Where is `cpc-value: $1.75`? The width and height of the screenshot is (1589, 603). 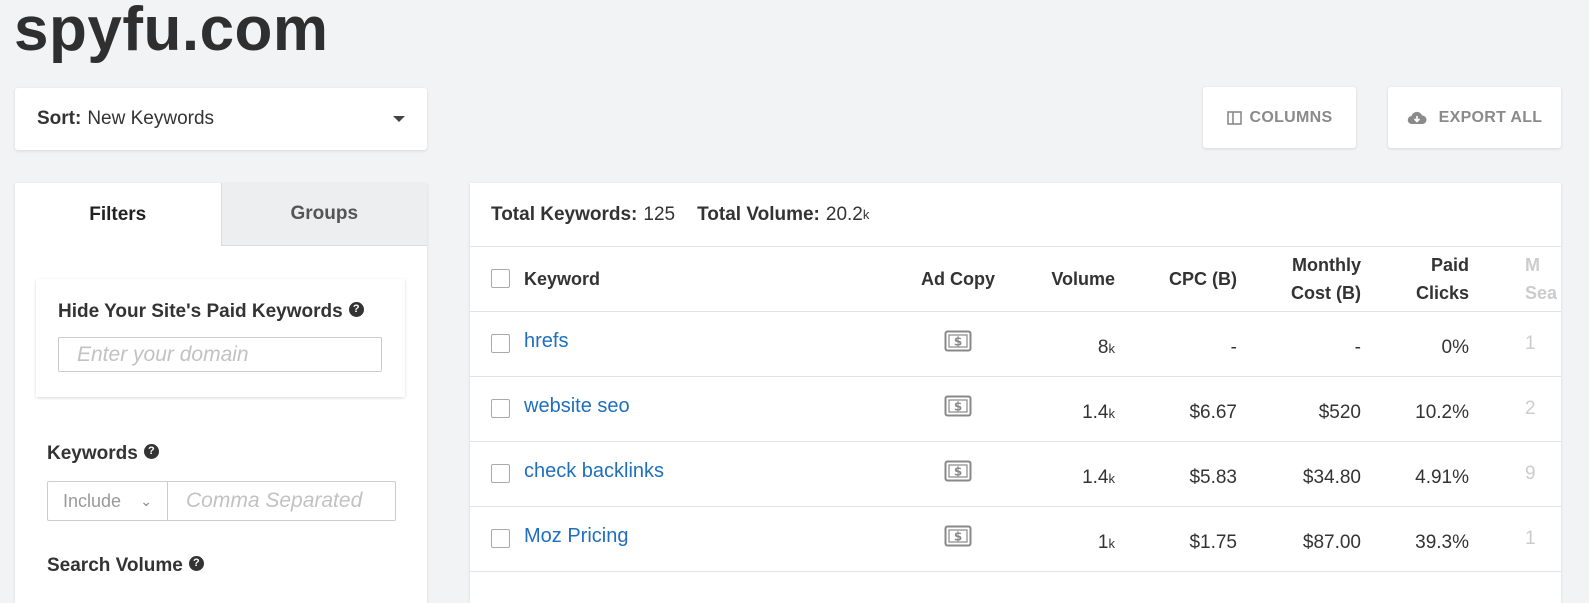 cpc-value: $1.75 is located at coordinates (1213, 542).